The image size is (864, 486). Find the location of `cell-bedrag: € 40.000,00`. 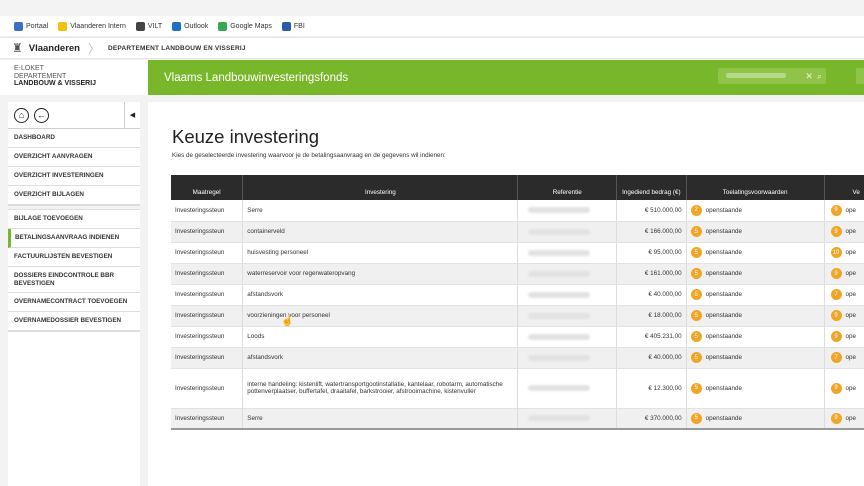

cell-bedrag: € 40.000,00 is located at coordinates (651, 295).